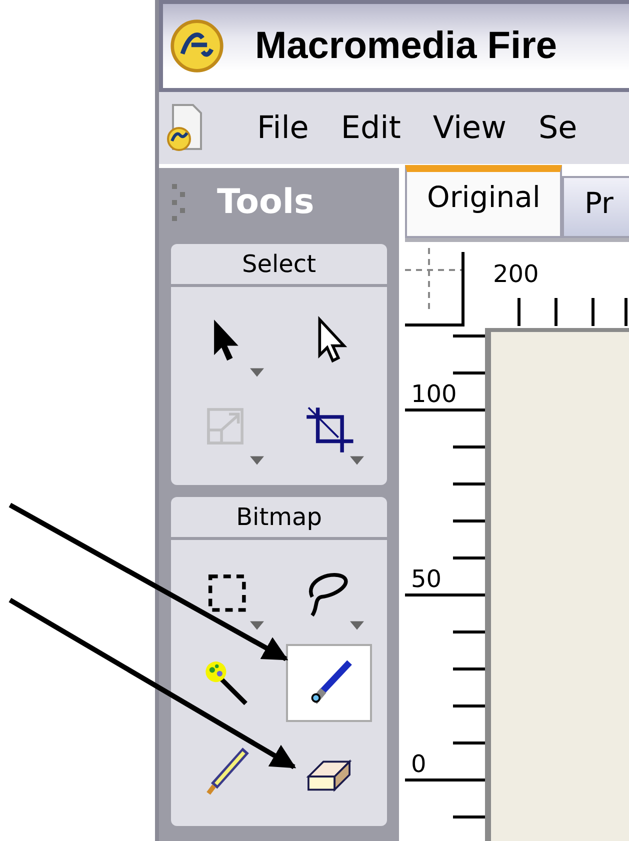 The width and height of the screenshot is (629, 841). I want to click on document-icon, so click(185, 128).